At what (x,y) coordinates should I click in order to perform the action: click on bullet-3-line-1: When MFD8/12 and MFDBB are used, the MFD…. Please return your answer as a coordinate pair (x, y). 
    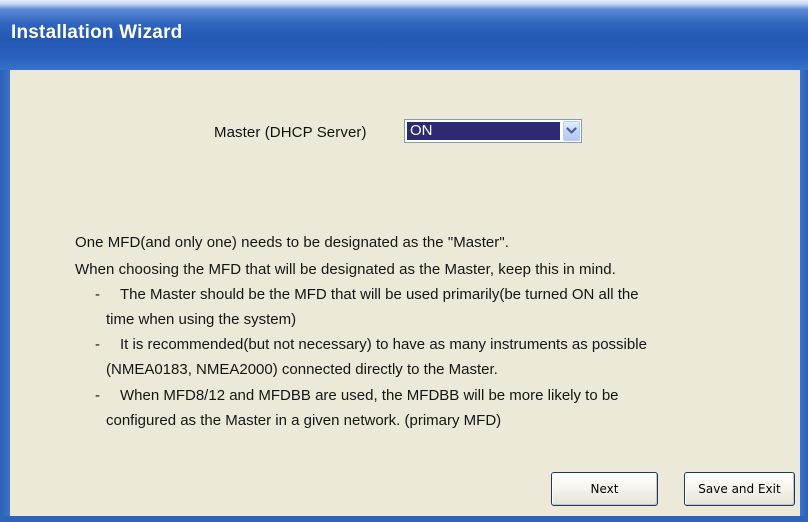
    Looking at the image, I should click on (369, 395).